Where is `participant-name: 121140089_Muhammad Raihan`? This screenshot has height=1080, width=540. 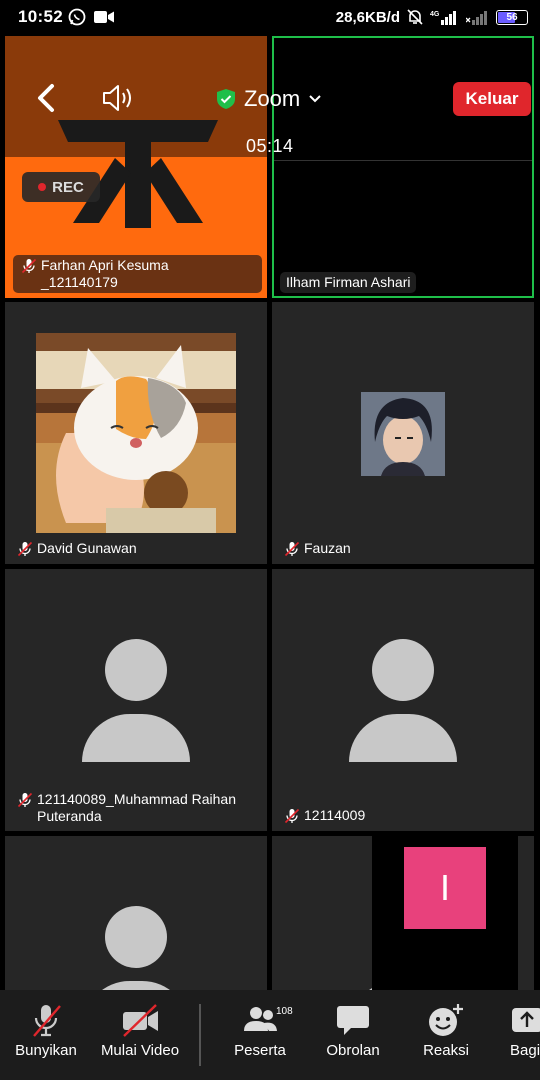
participant-name: 121140089_Muhammad Raihan is located at coordinates (136, 799).